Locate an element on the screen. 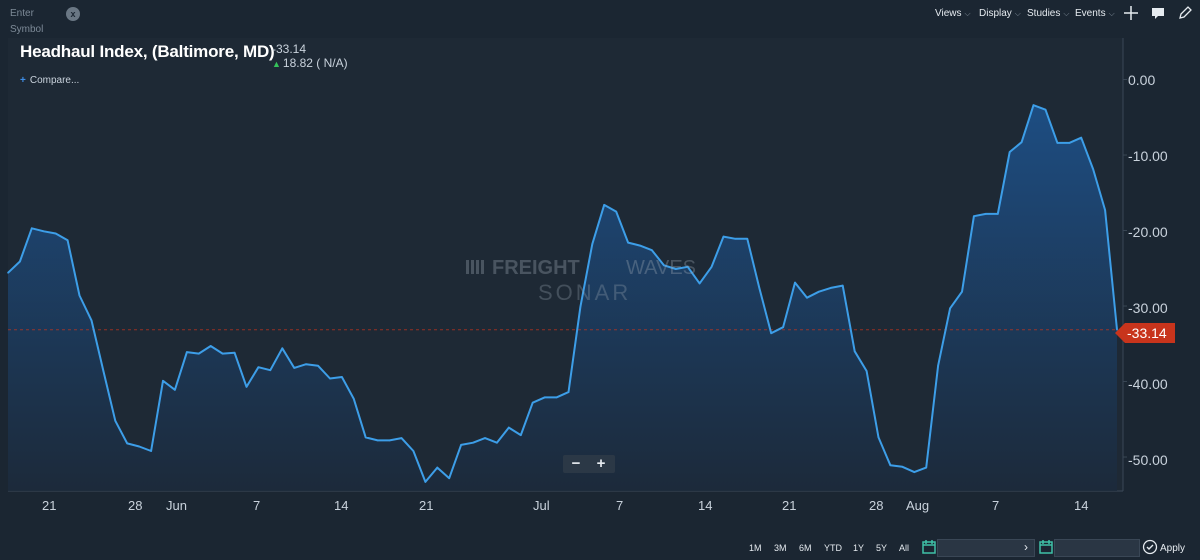 The image size is (1200, 560). x-tick-label: Jul is located at coordinates (541, 505).